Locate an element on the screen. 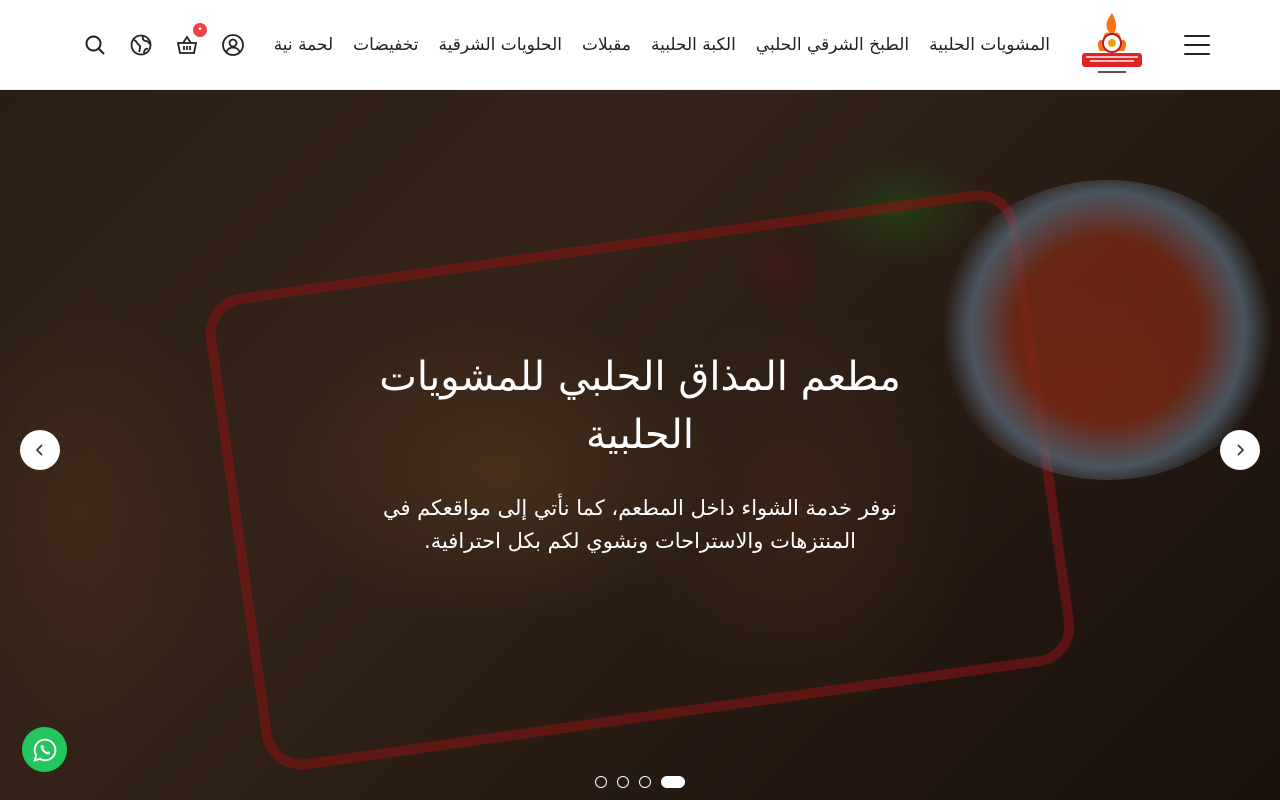 Image resolution: width=1280 pixels, height=800 pixels. slider-pagination is located at coordinates (640, 782).